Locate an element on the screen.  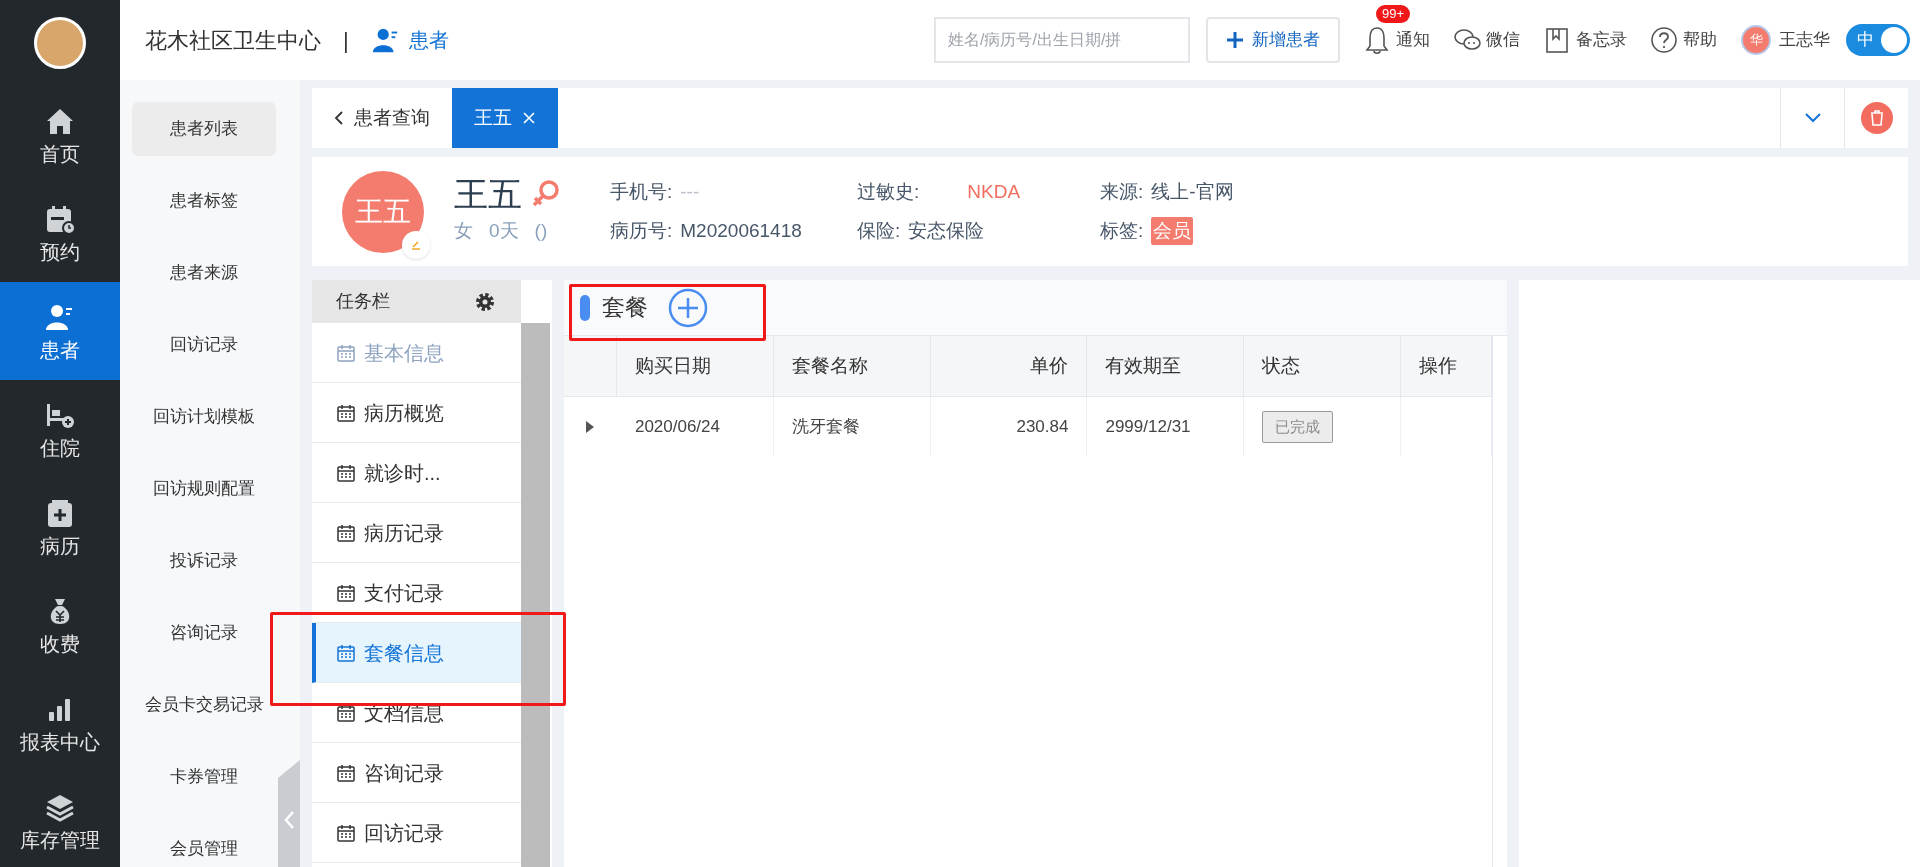
nav-item: 收费 is located at coordinates (60, 625).